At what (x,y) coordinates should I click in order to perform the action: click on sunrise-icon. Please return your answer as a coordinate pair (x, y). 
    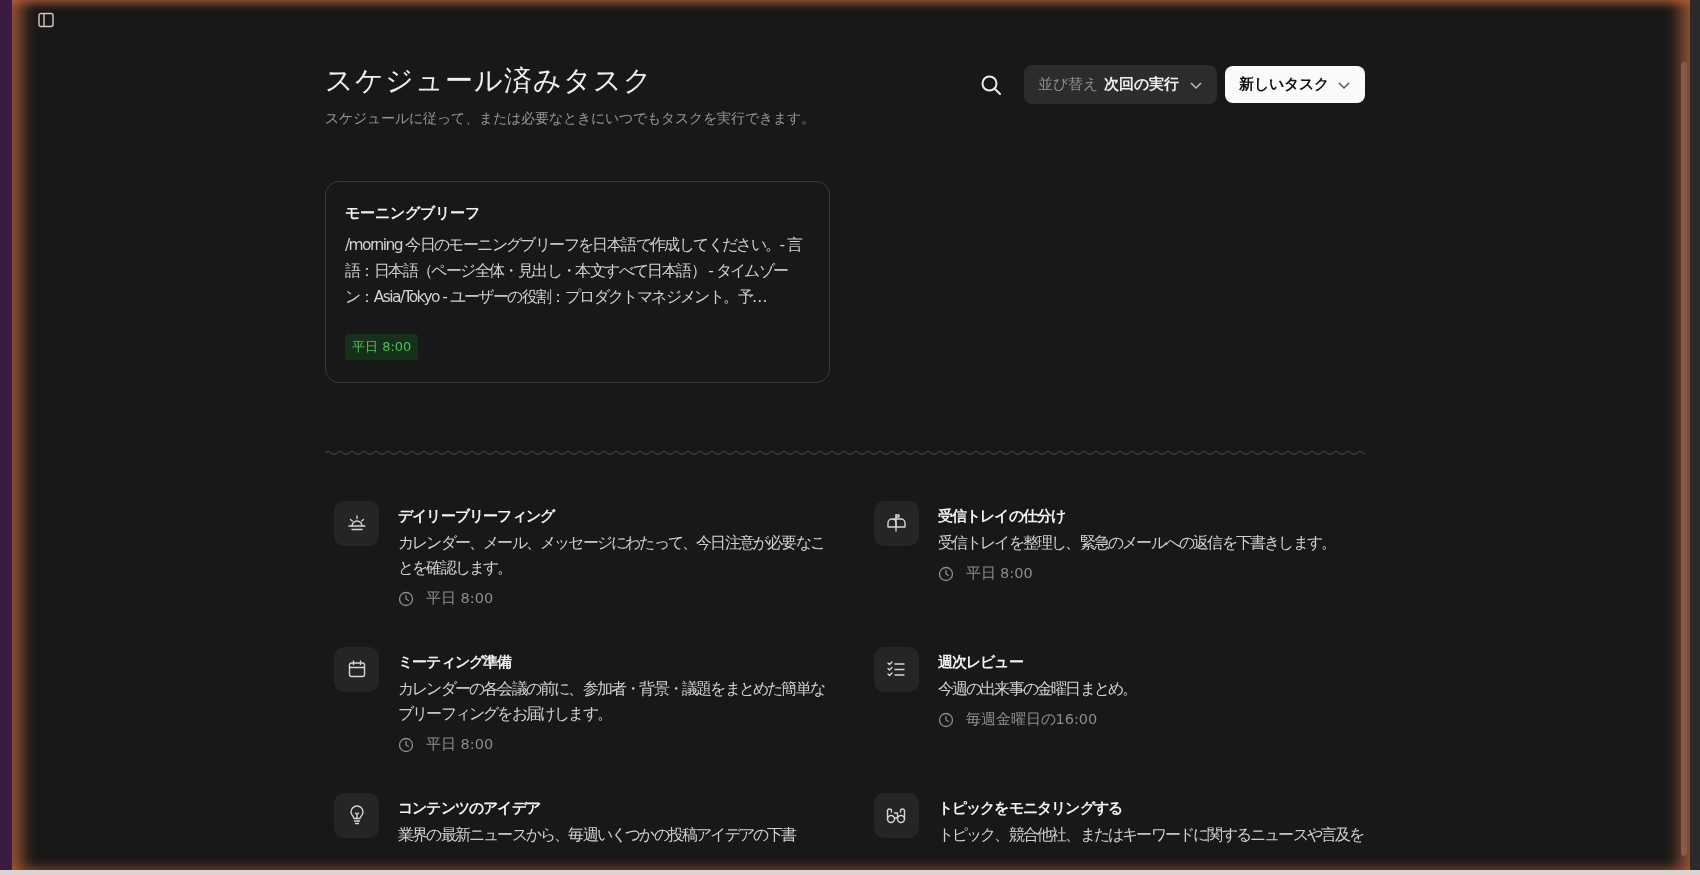
    Looking at the image, I should click on (356, 523).